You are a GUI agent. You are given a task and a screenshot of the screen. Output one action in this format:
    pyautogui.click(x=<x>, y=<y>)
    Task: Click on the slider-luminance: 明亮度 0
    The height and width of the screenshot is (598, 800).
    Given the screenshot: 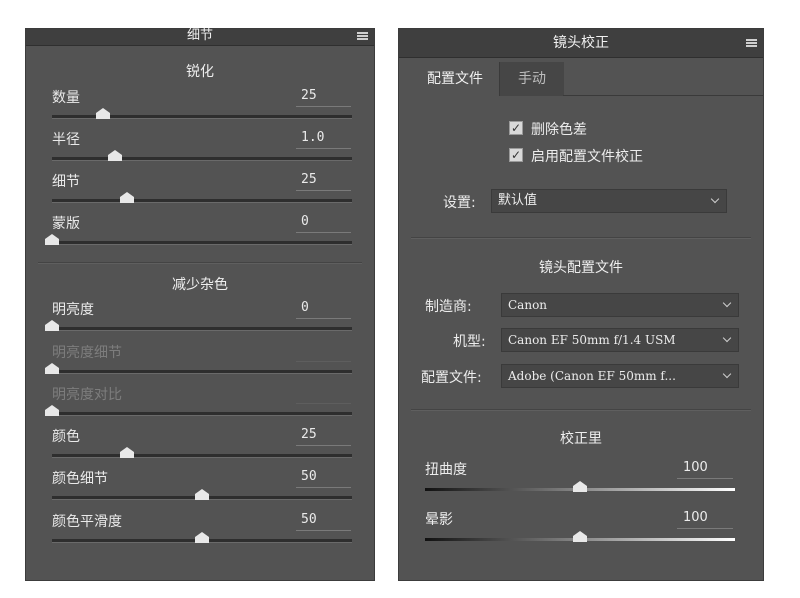 What is the action you would take?
    pyautogui.click(x=201, y=318)
    